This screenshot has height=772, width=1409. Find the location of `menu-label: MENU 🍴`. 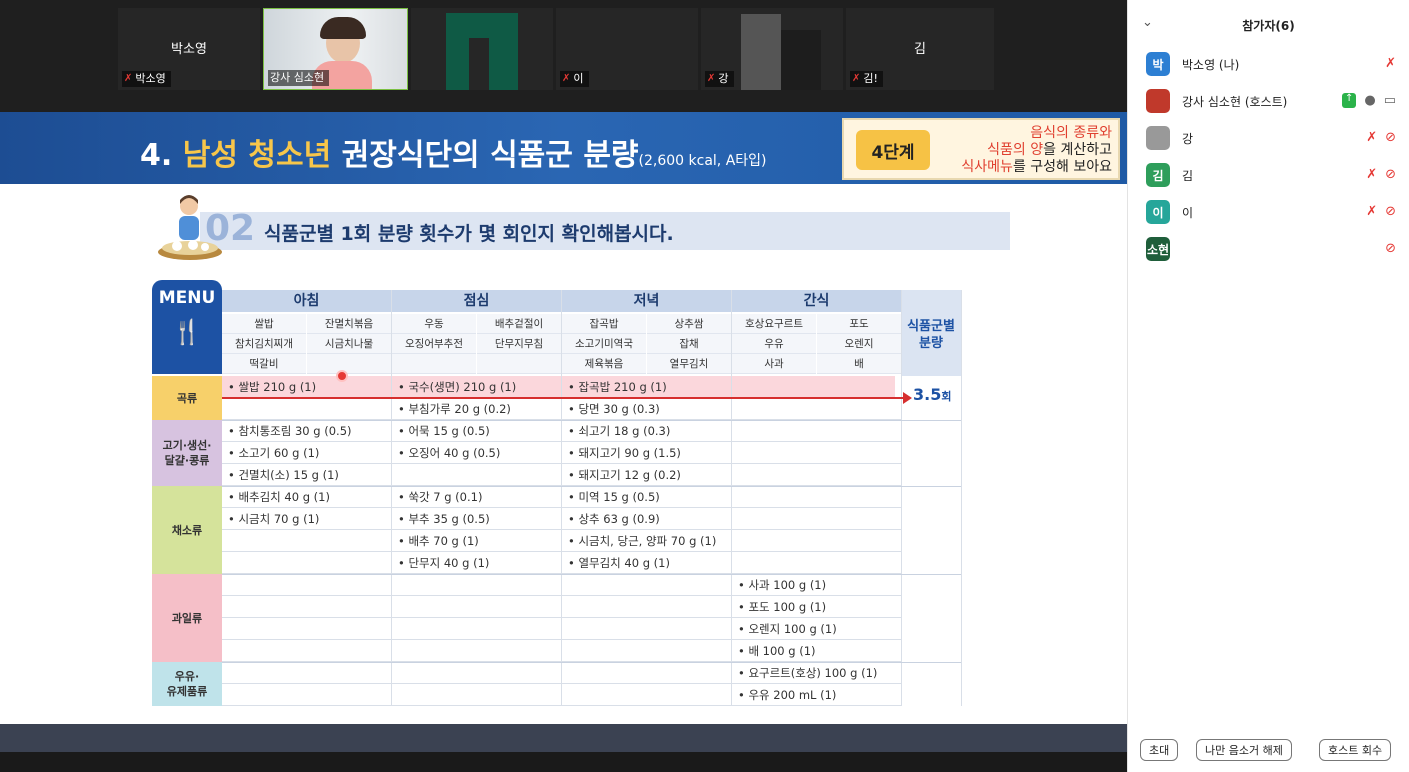

menu-label: MENU 🍴 is located at coordinates (187, 327).